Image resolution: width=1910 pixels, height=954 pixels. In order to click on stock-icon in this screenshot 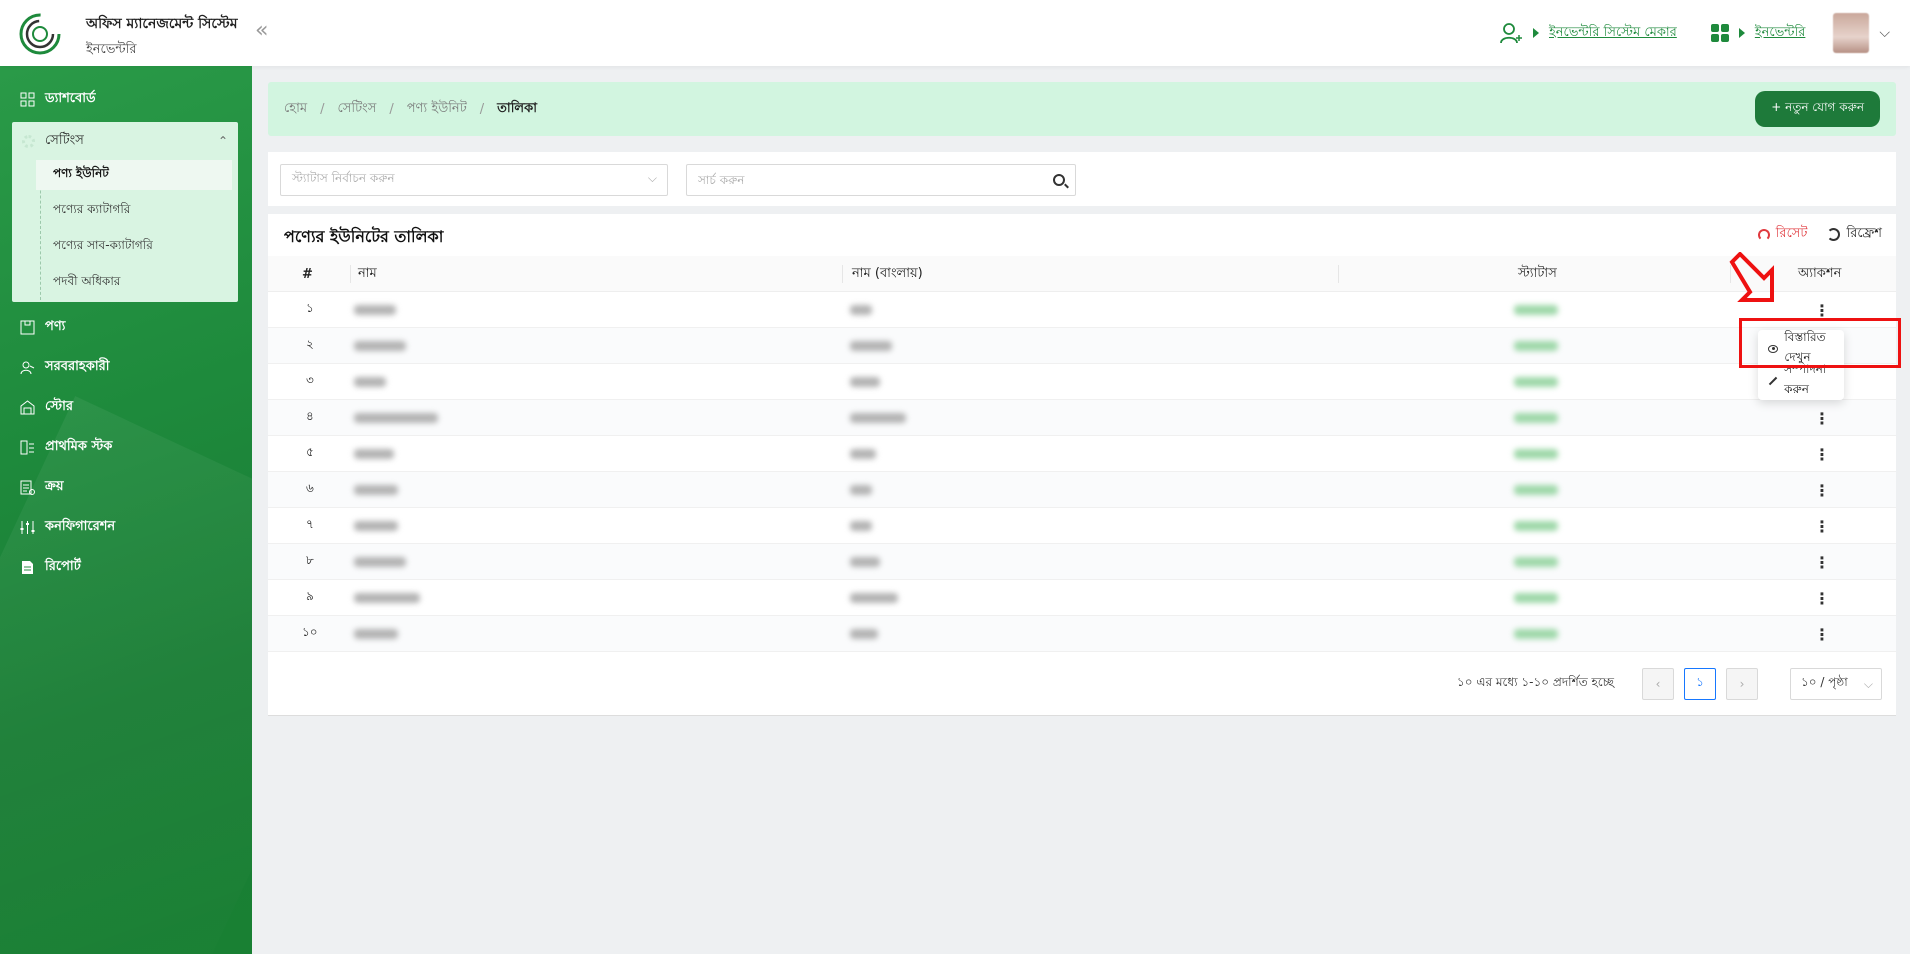, I will do `click(27, 447)`.